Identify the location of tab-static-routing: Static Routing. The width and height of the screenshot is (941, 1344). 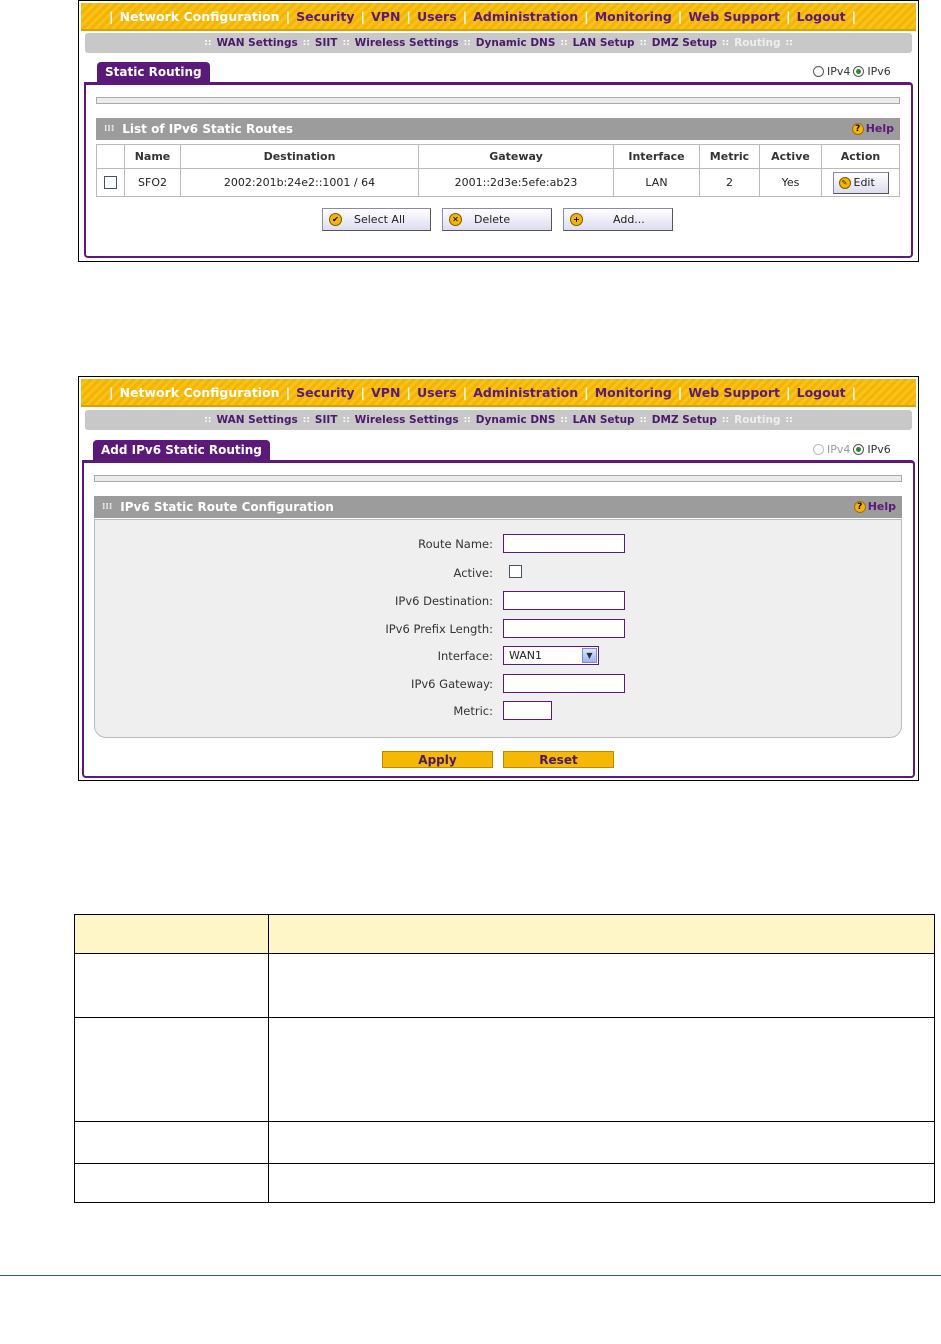
(153, 72).